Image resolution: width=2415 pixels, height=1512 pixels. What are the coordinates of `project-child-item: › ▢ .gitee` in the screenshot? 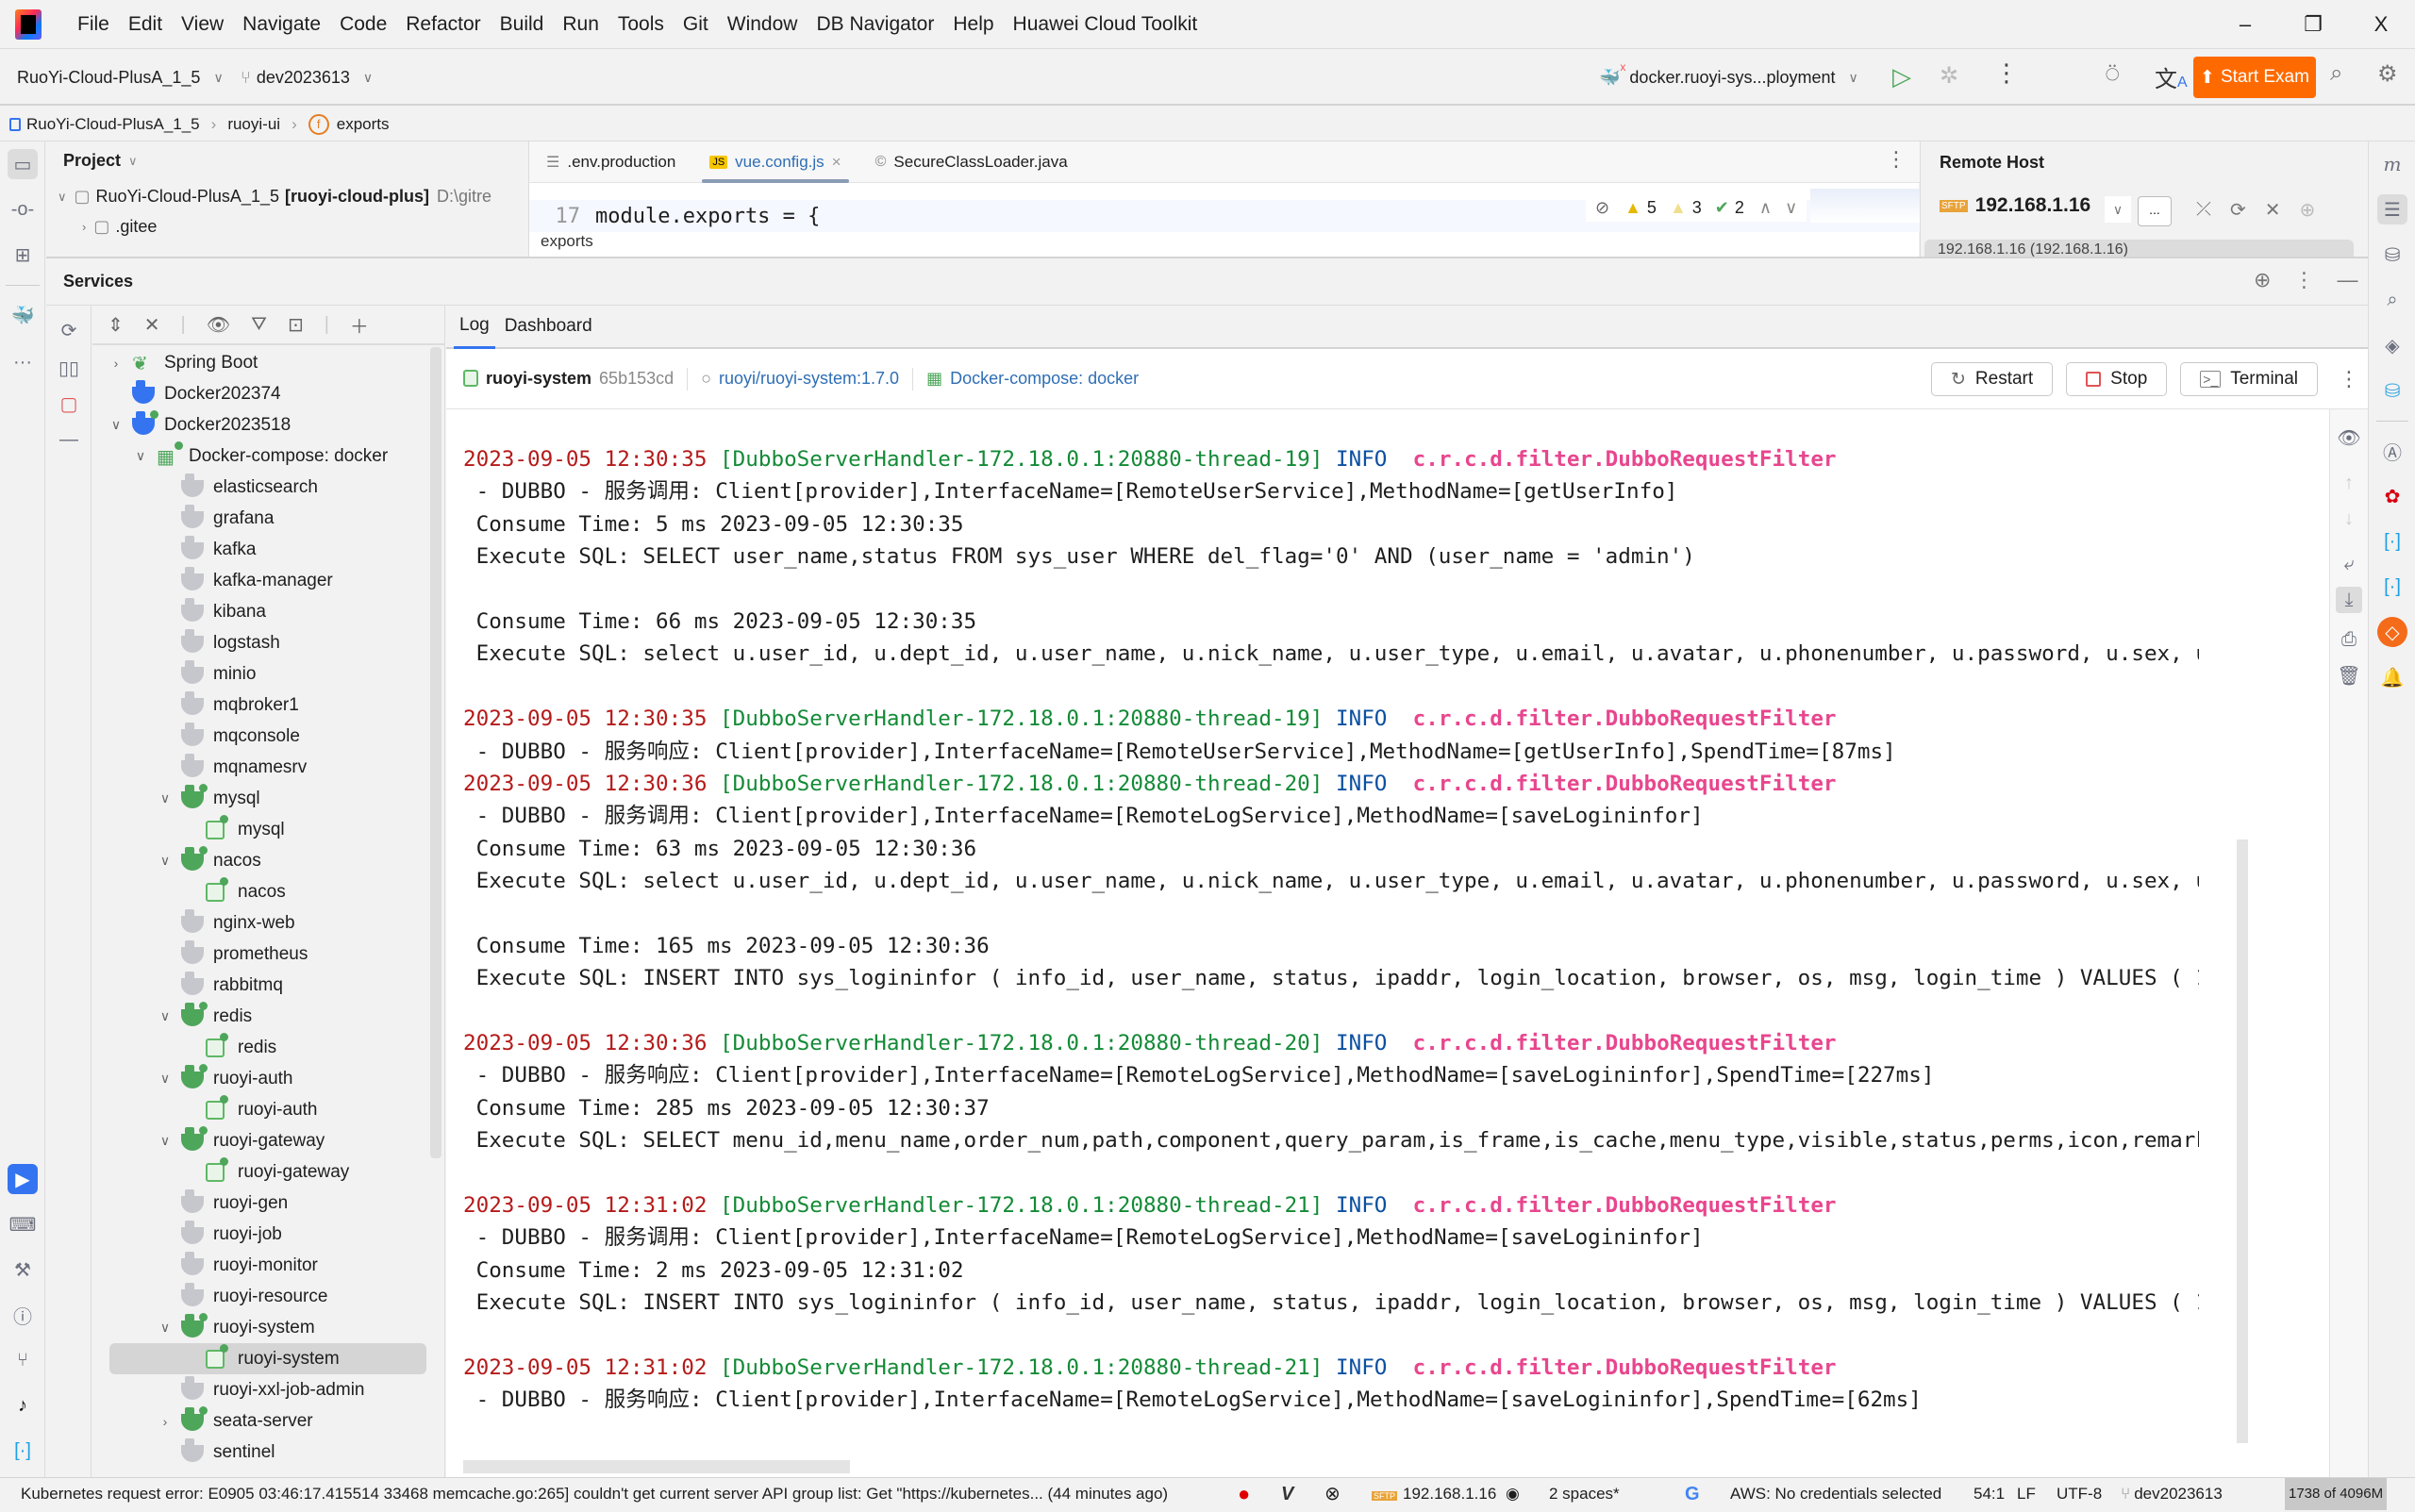 It's located at (119, 227).